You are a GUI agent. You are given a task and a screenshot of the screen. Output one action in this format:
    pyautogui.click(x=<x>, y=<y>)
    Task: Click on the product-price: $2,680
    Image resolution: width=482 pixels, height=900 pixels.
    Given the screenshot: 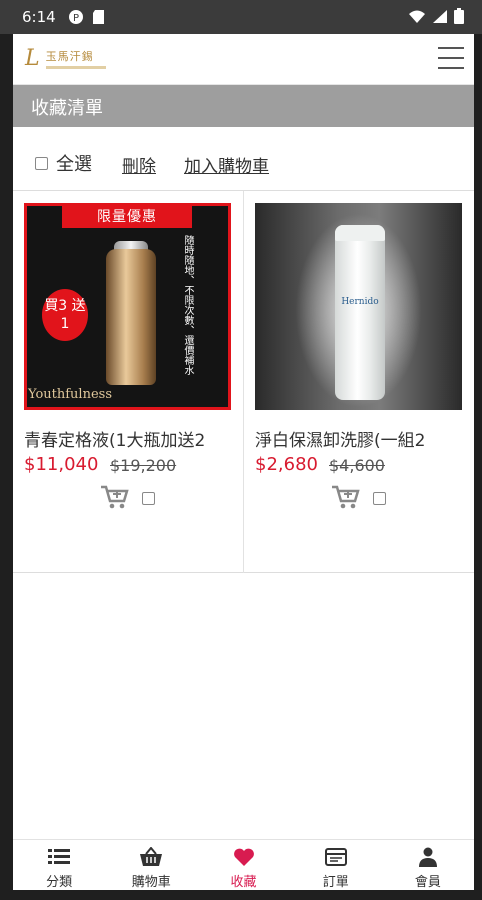 What is the action you would take?
    pyautogui.click(x=286, y=464)
    